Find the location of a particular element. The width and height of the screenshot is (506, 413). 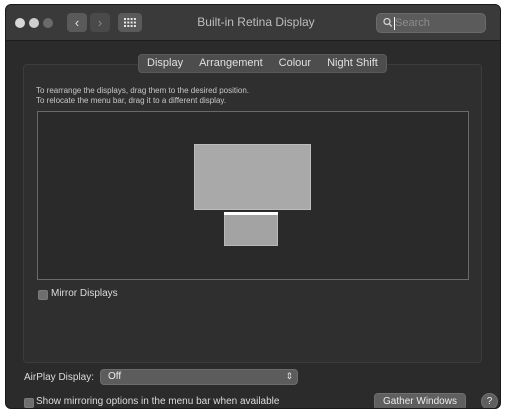

tab-arrangement: Arrangement is located at coordinates (231, 63).